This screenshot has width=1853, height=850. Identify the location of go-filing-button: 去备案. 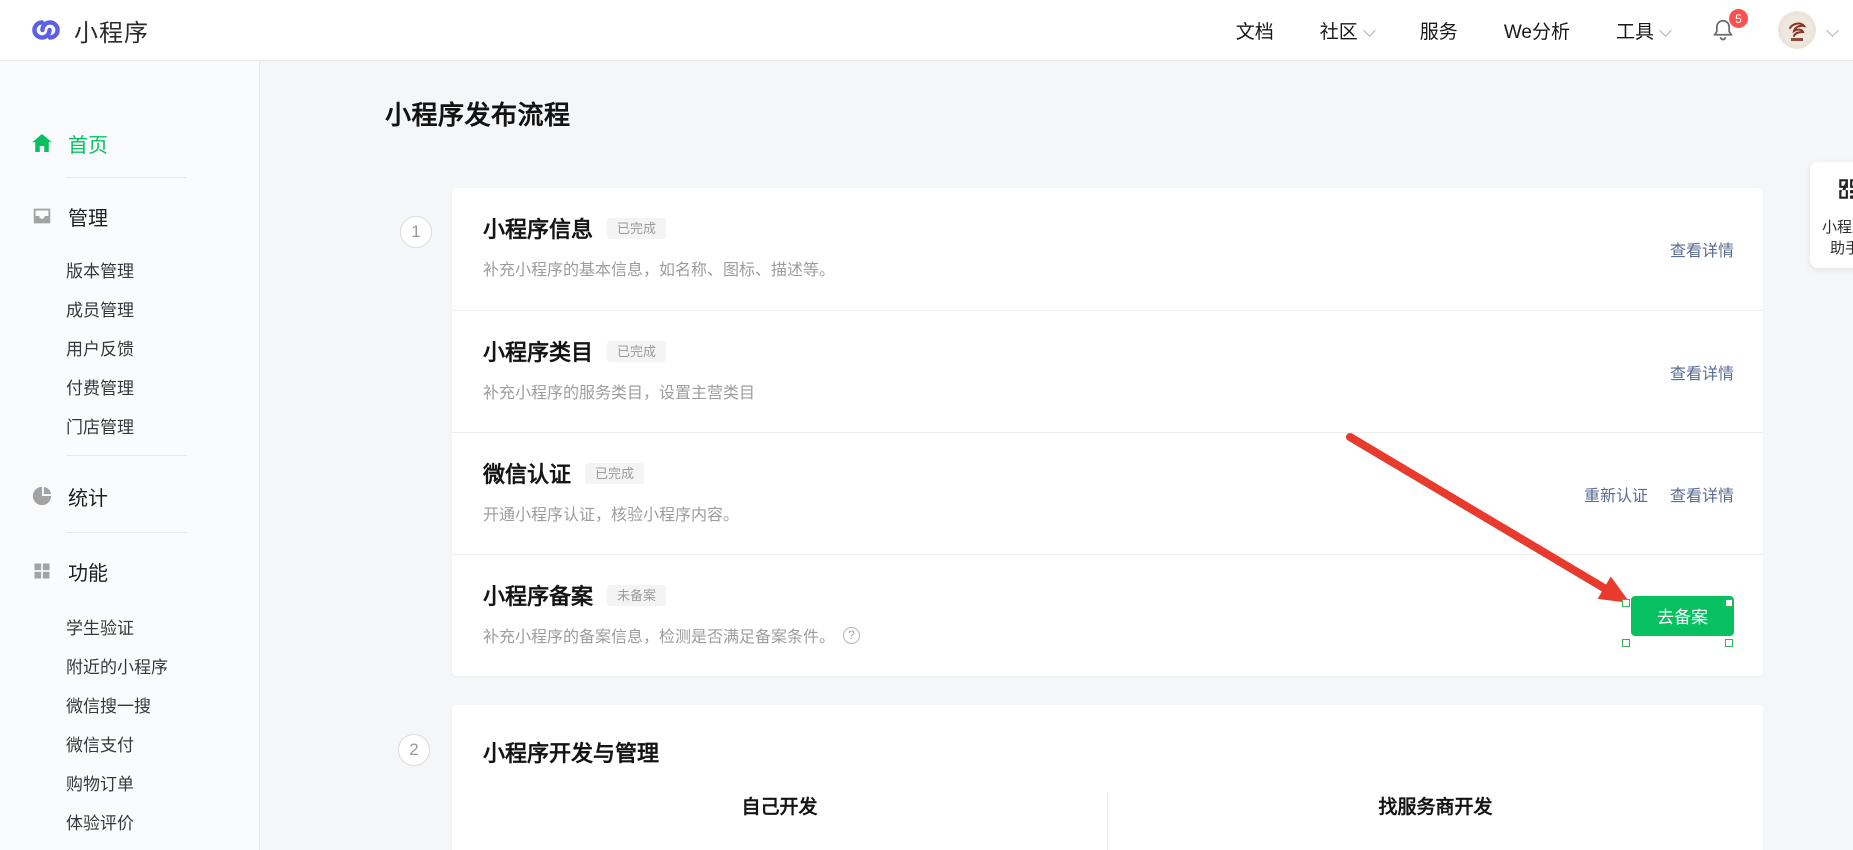
(1682, 615).